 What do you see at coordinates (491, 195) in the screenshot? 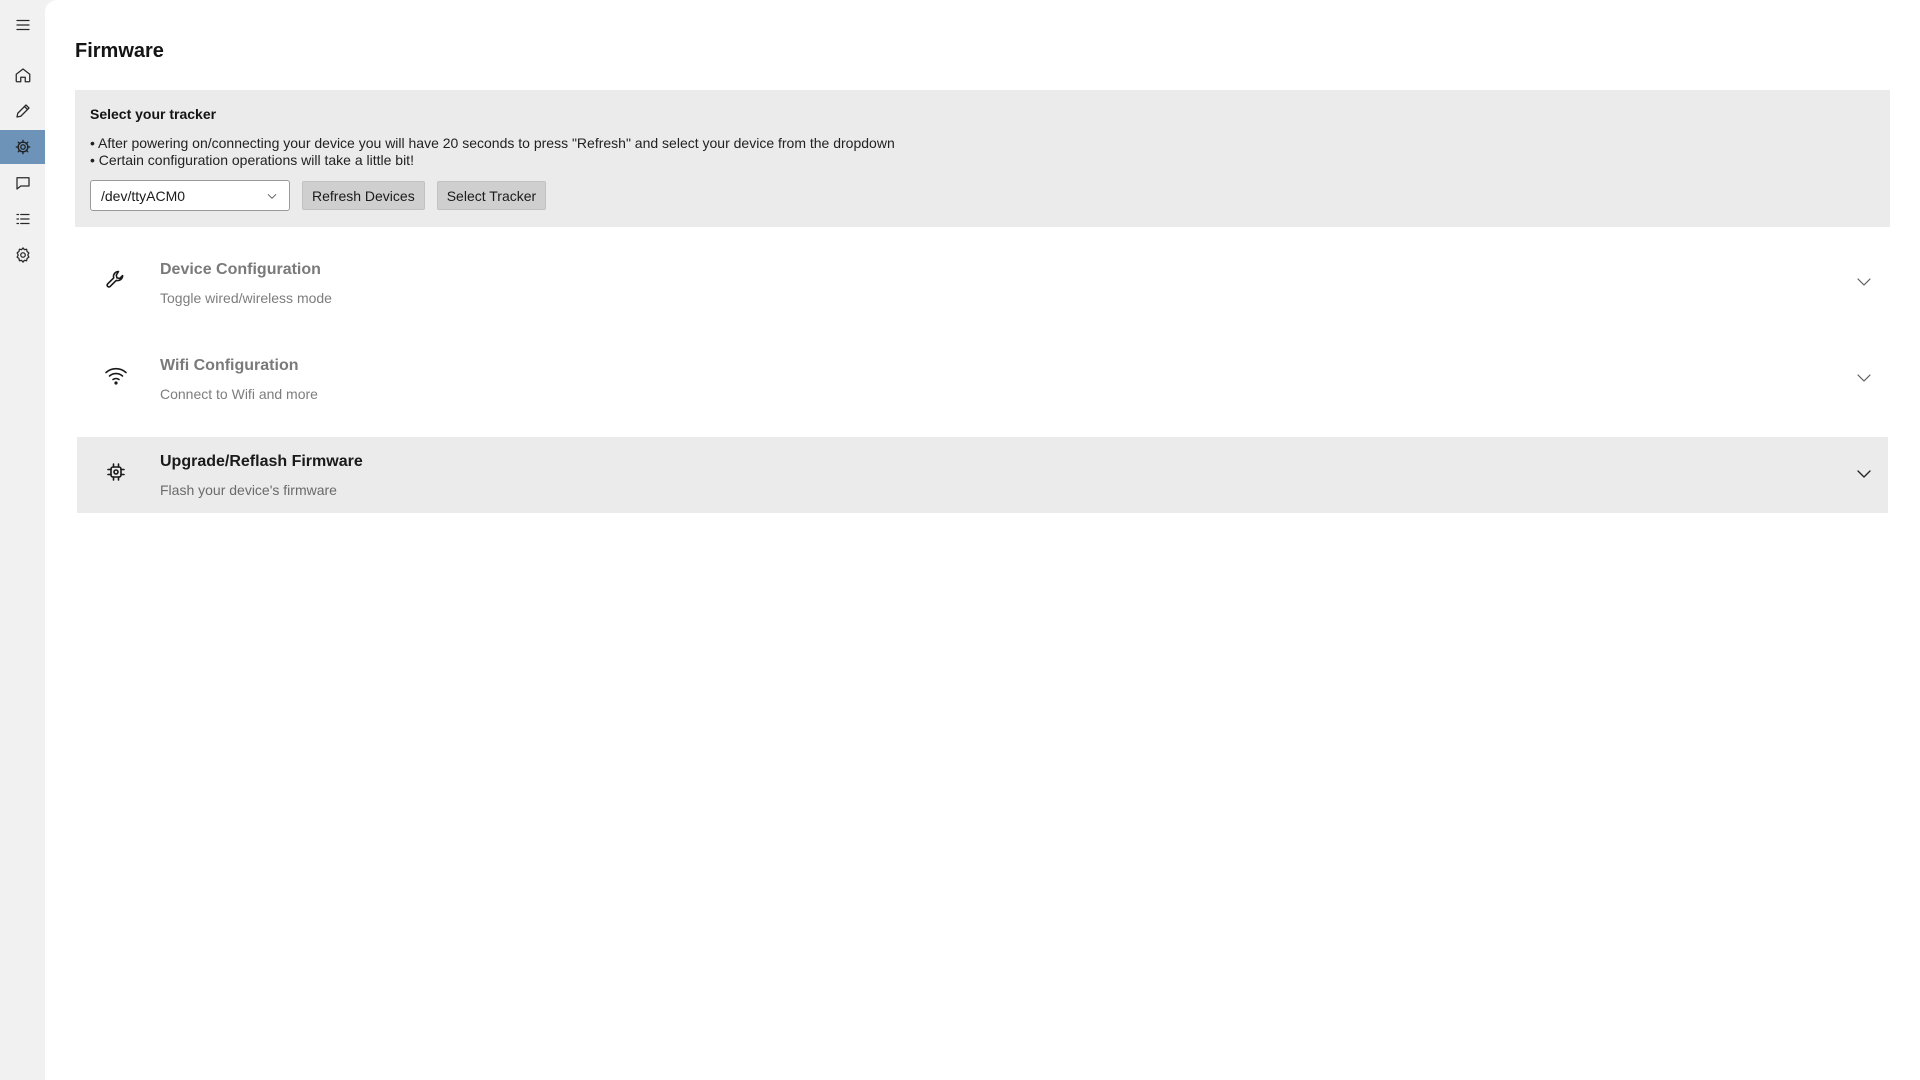
I see `select-tracker-button: Select Tracker` at bounding box center [491, 195].